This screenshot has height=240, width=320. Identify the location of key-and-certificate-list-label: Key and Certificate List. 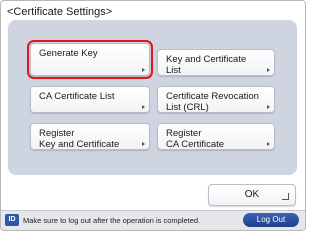
(206, 65).